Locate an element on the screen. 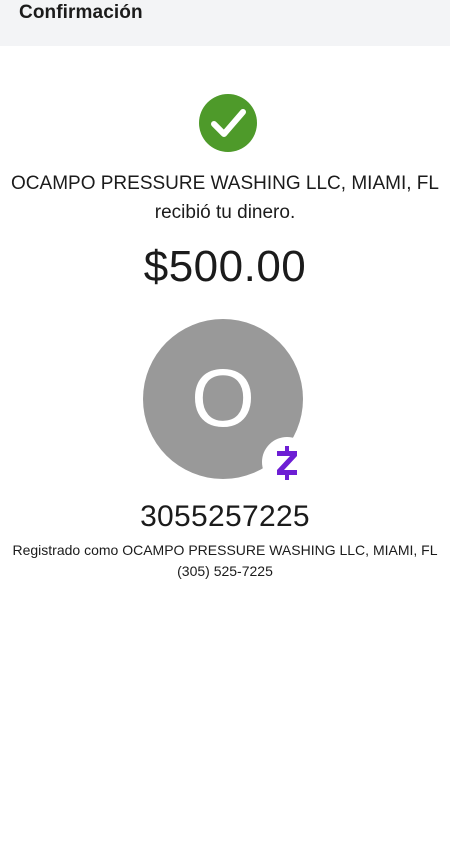 The width and height of the screenshot is (450, 843). header-bar: Confirmación is located at coordinates (225, 23).